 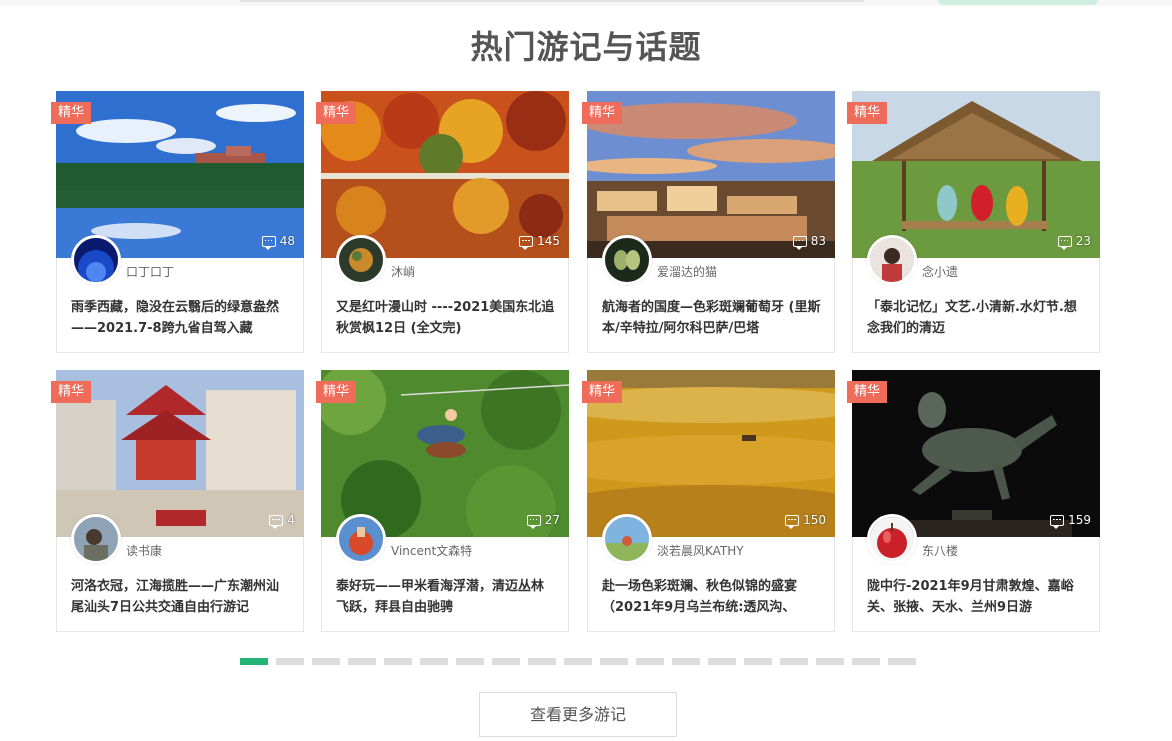 I want to click on comment-count: 23, so click(x=1074, y=242).